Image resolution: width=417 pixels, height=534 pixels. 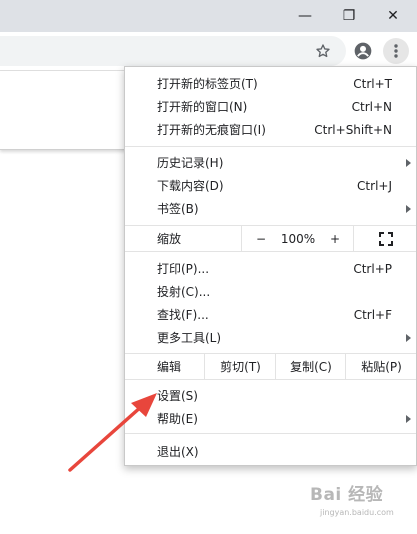 I want to click on watermark-logo-text: Bai 经验, so click(x=347, y=495).